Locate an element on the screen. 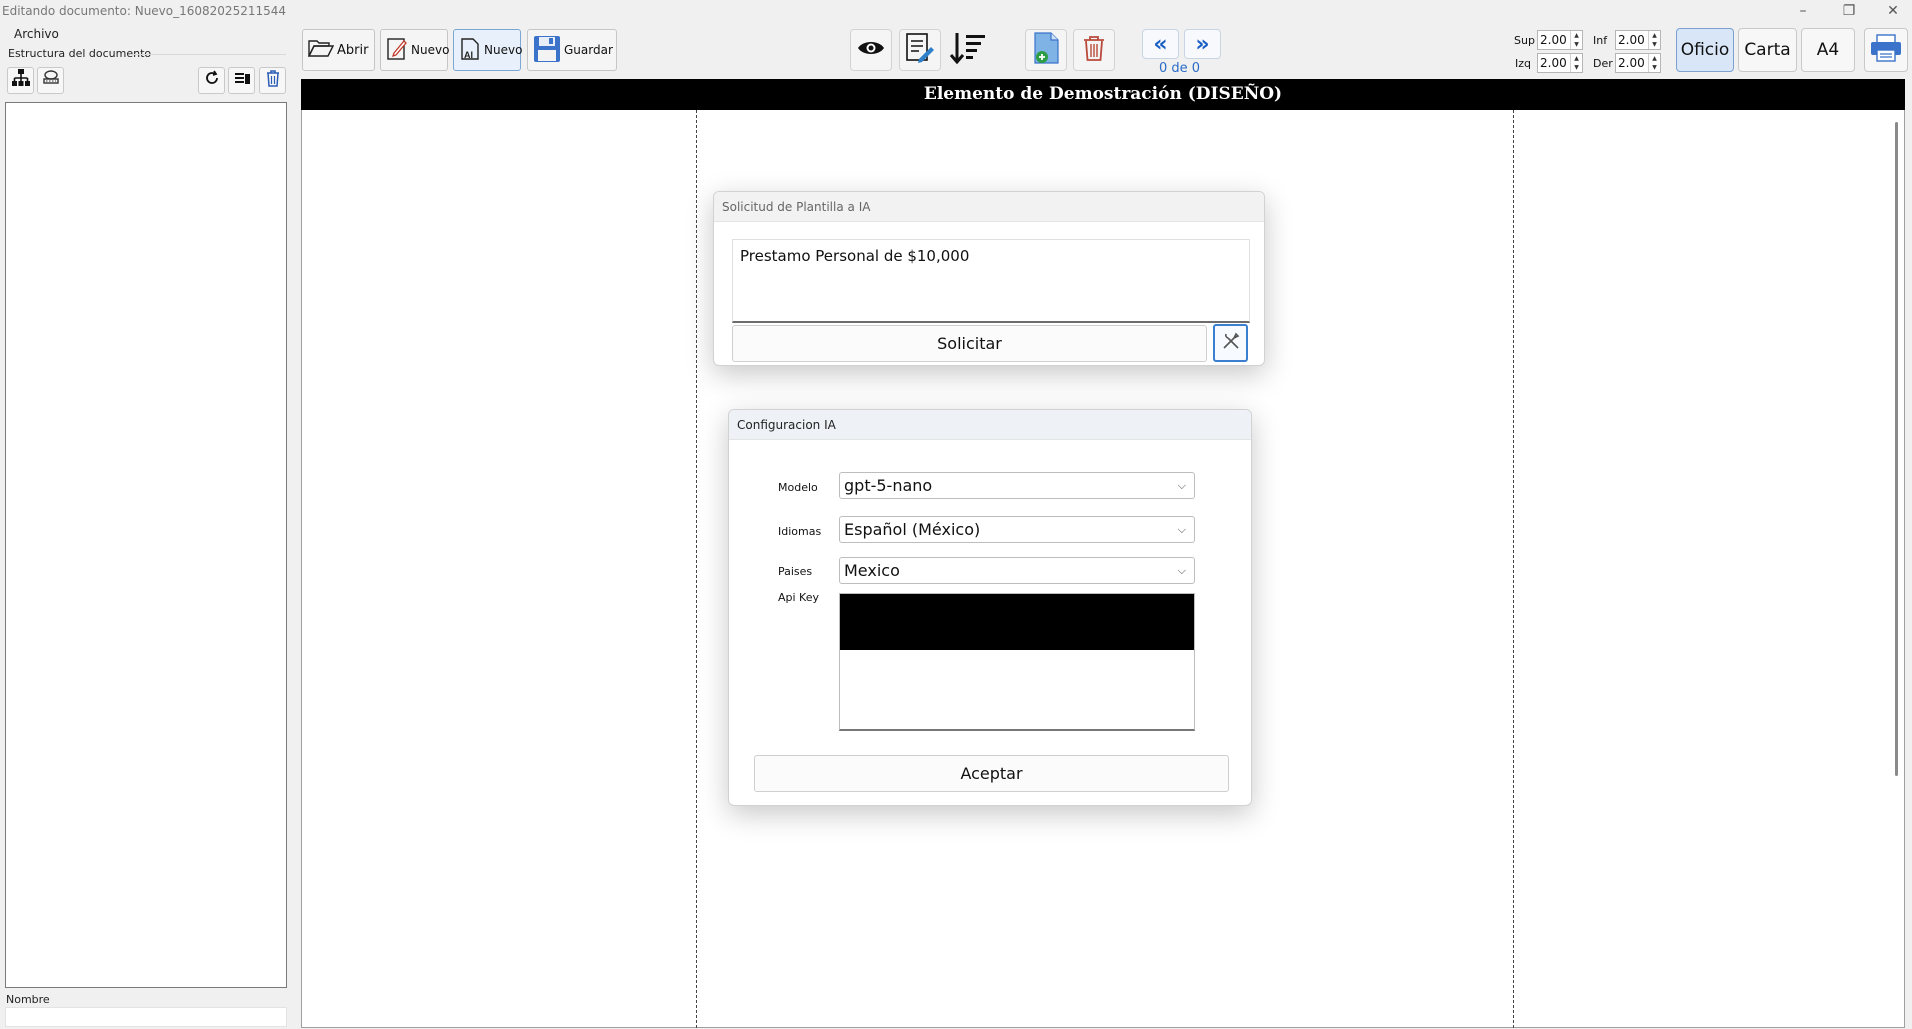 Image resolution: width=1912 pixels, height=1029 pixels. sort-descending-icon is located at coordinates (968, 50).